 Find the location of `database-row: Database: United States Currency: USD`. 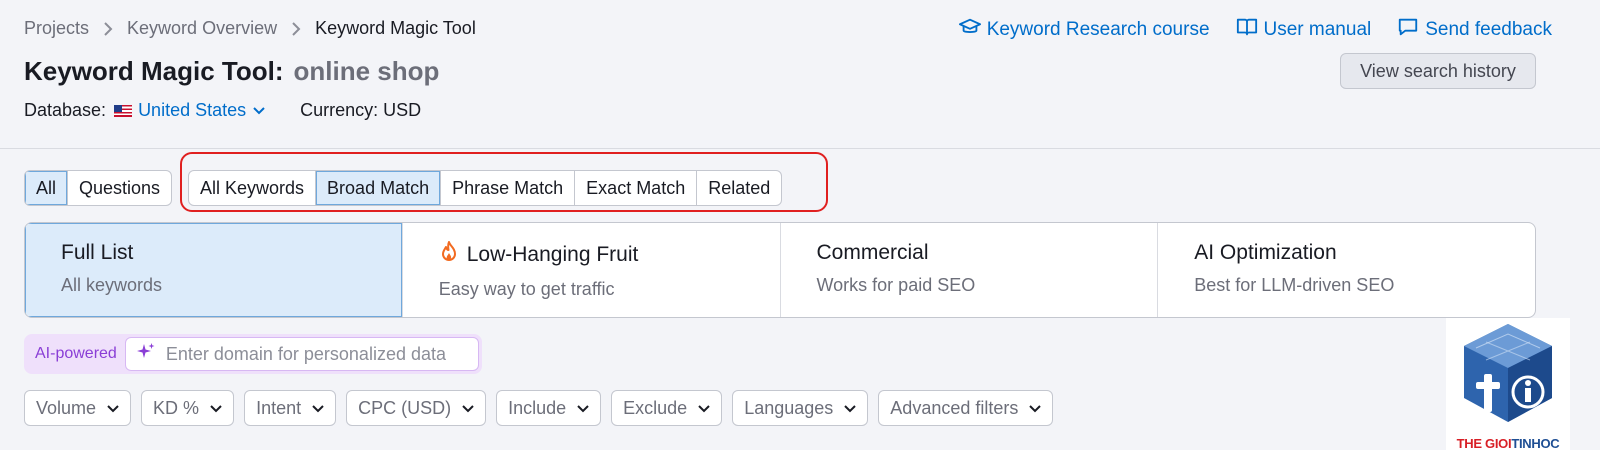

database-row: Database: United States Currency: USD is located at coordinates (222, 110).